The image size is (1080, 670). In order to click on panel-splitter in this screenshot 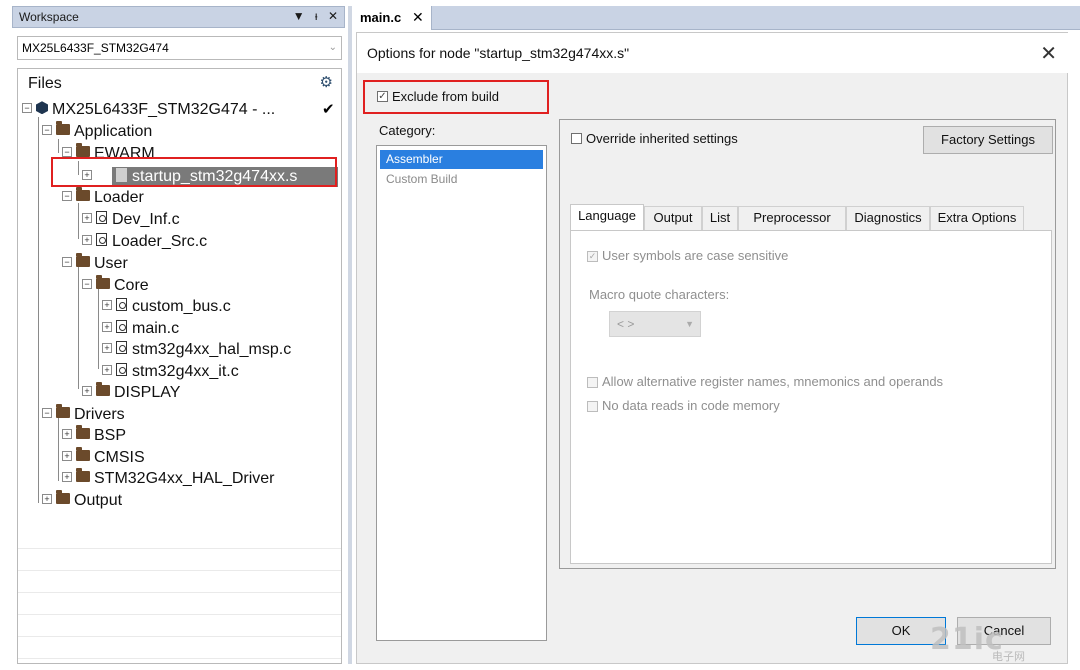, I will do `click(350, 335)`.